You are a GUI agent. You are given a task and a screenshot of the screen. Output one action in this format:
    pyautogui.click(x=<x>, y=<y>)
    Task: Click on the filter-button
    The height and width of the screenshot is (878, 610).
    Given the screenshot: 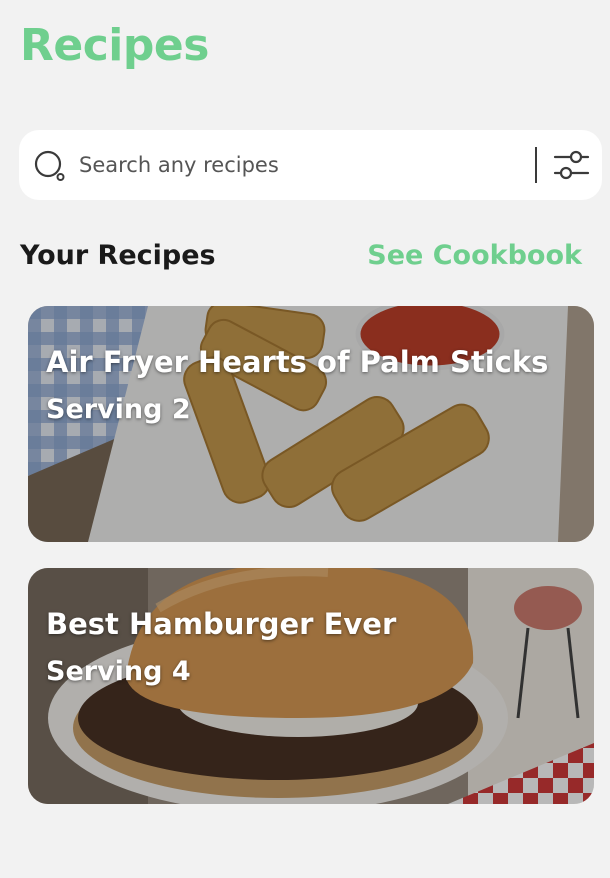 What is the action you would take?
    pyautogui.click(x=572, y=165)
    